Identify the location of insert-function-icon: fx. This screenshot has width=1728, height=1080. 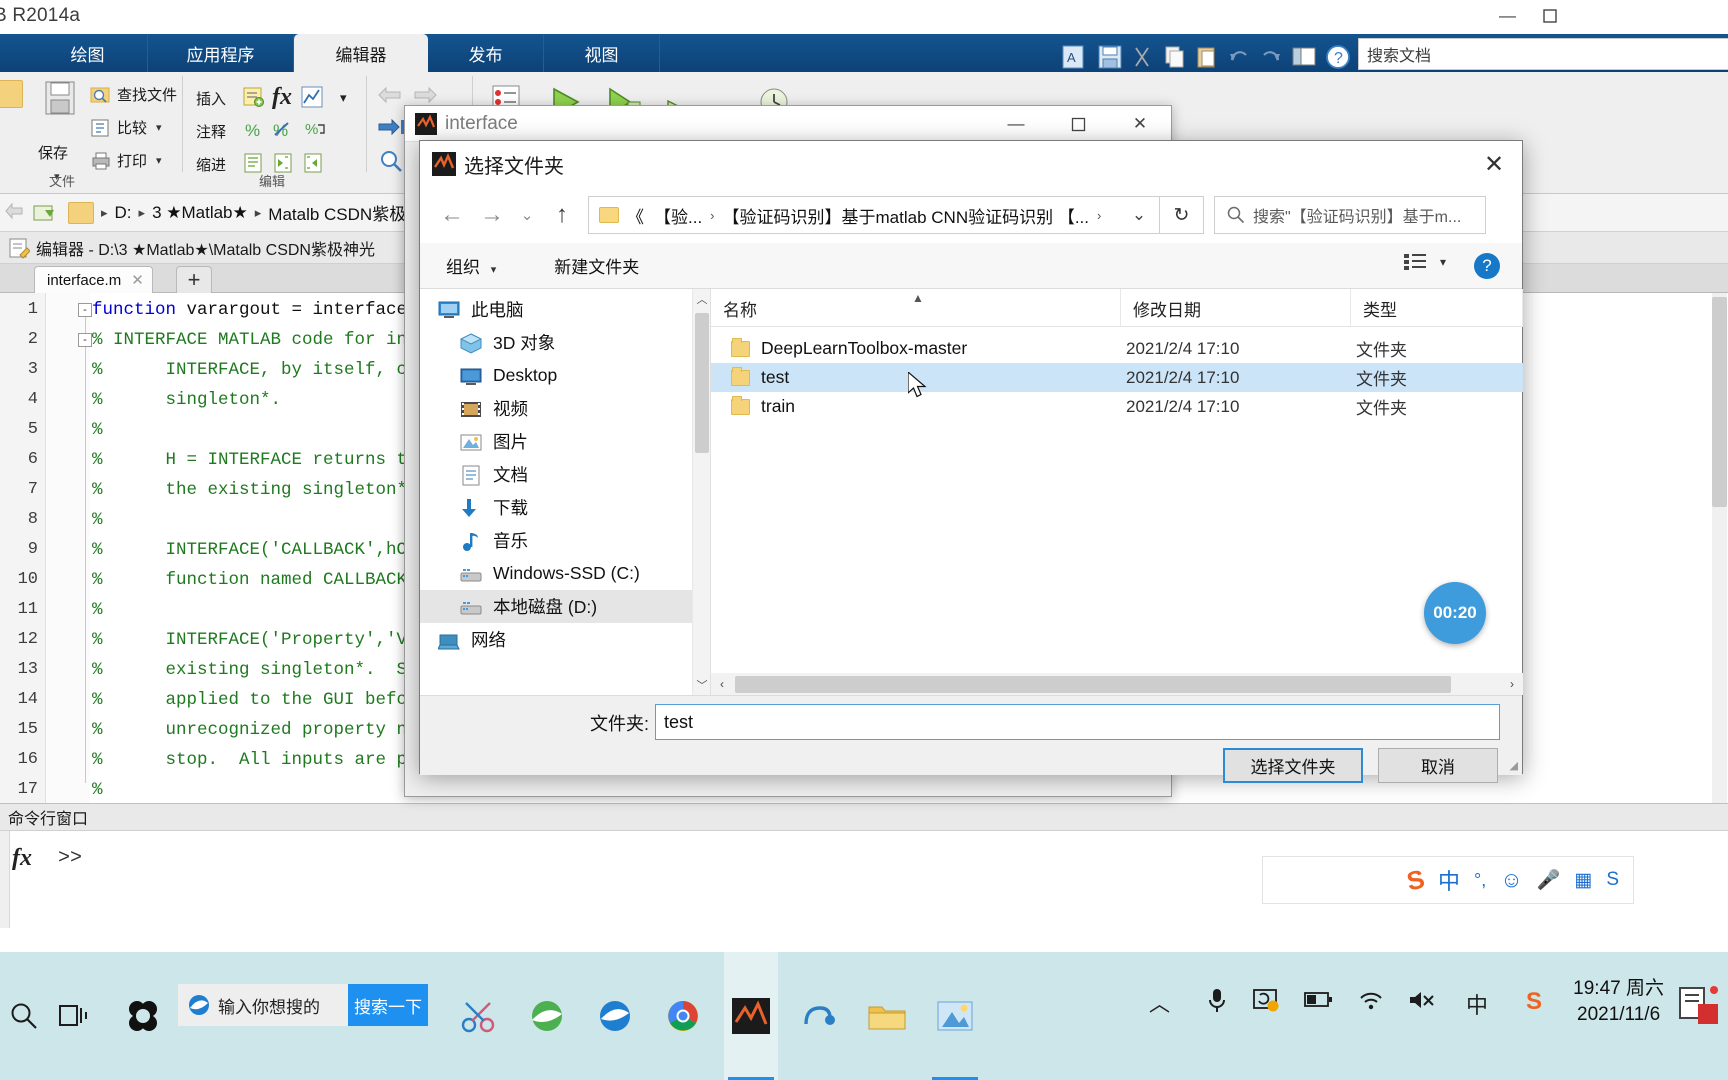
(282, 97).